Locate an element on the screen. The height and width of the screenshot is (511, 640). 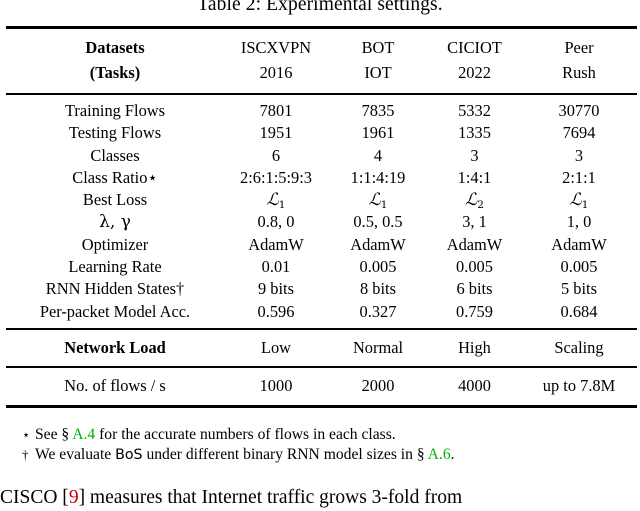
table-caption: Table 2: Experimental settings. is located at coordinates (320, 7).